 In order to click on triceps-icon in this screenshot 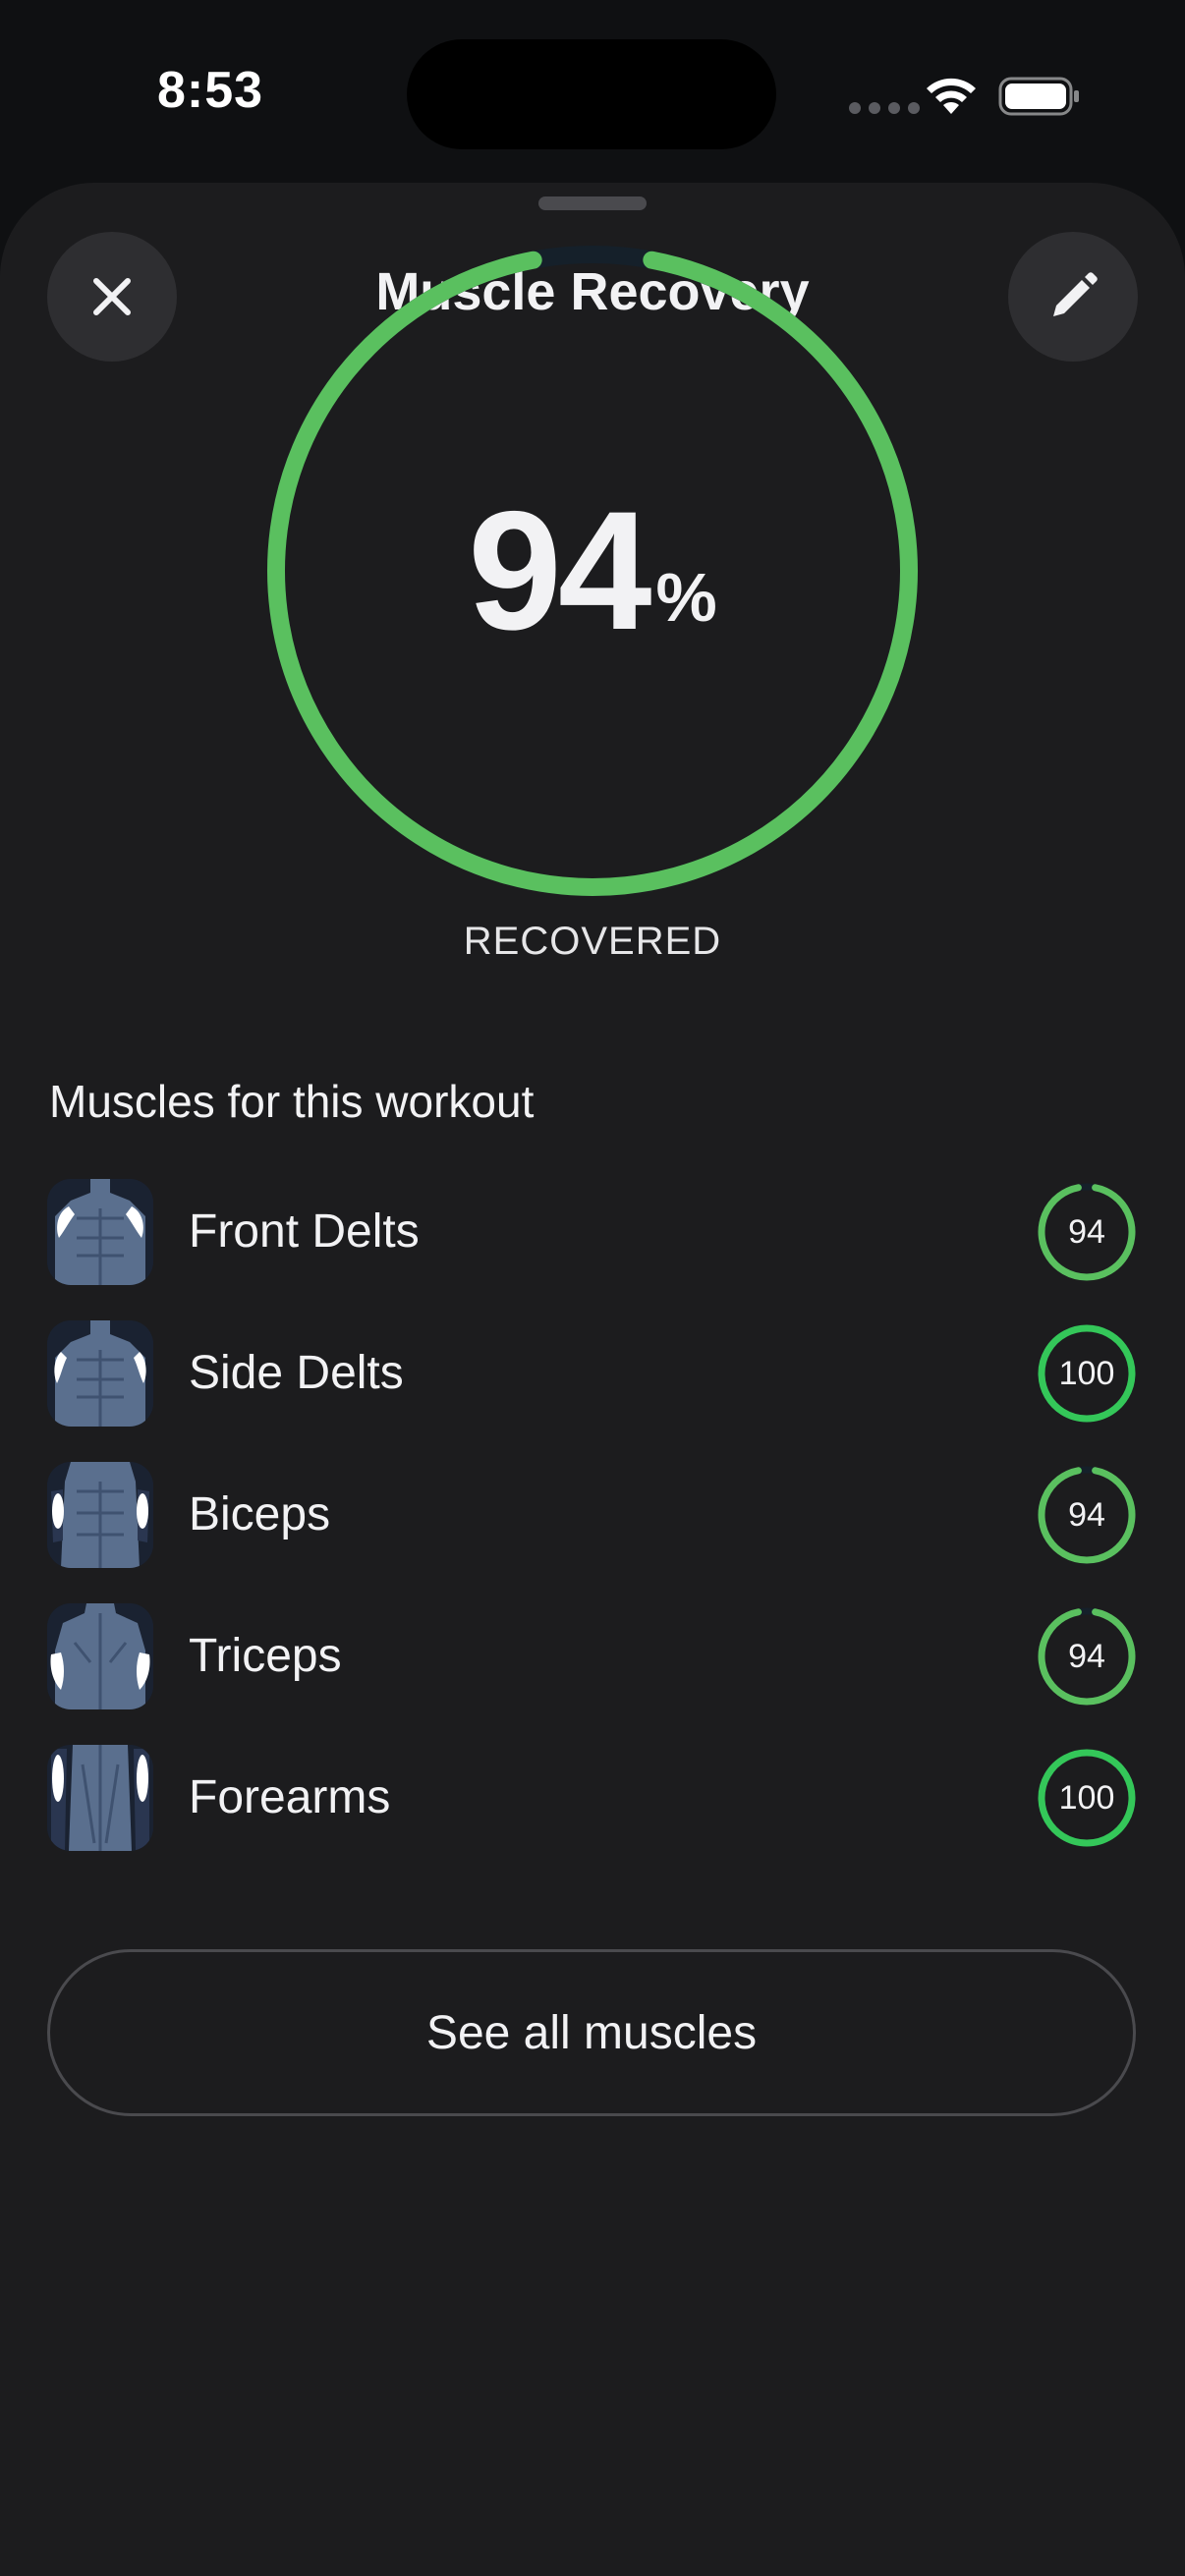, I will do `click(100, 1656)`.